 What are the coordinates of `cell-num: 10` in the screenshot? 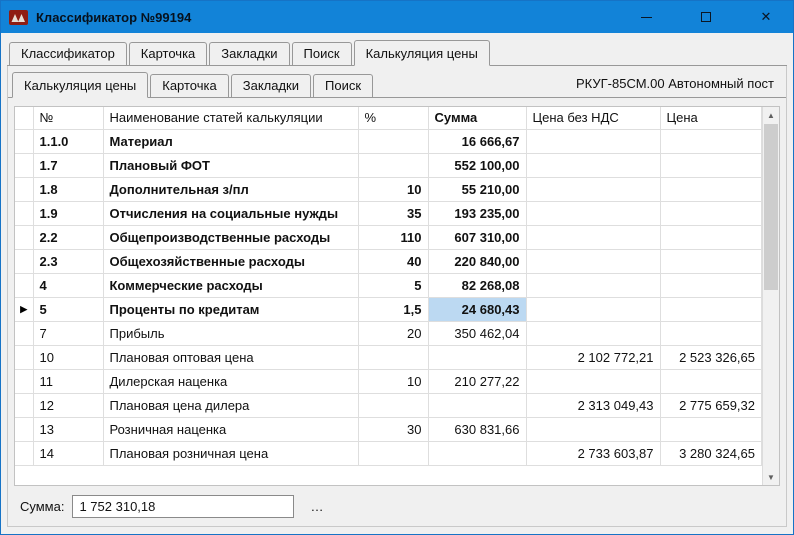 It's located at (68, 357).